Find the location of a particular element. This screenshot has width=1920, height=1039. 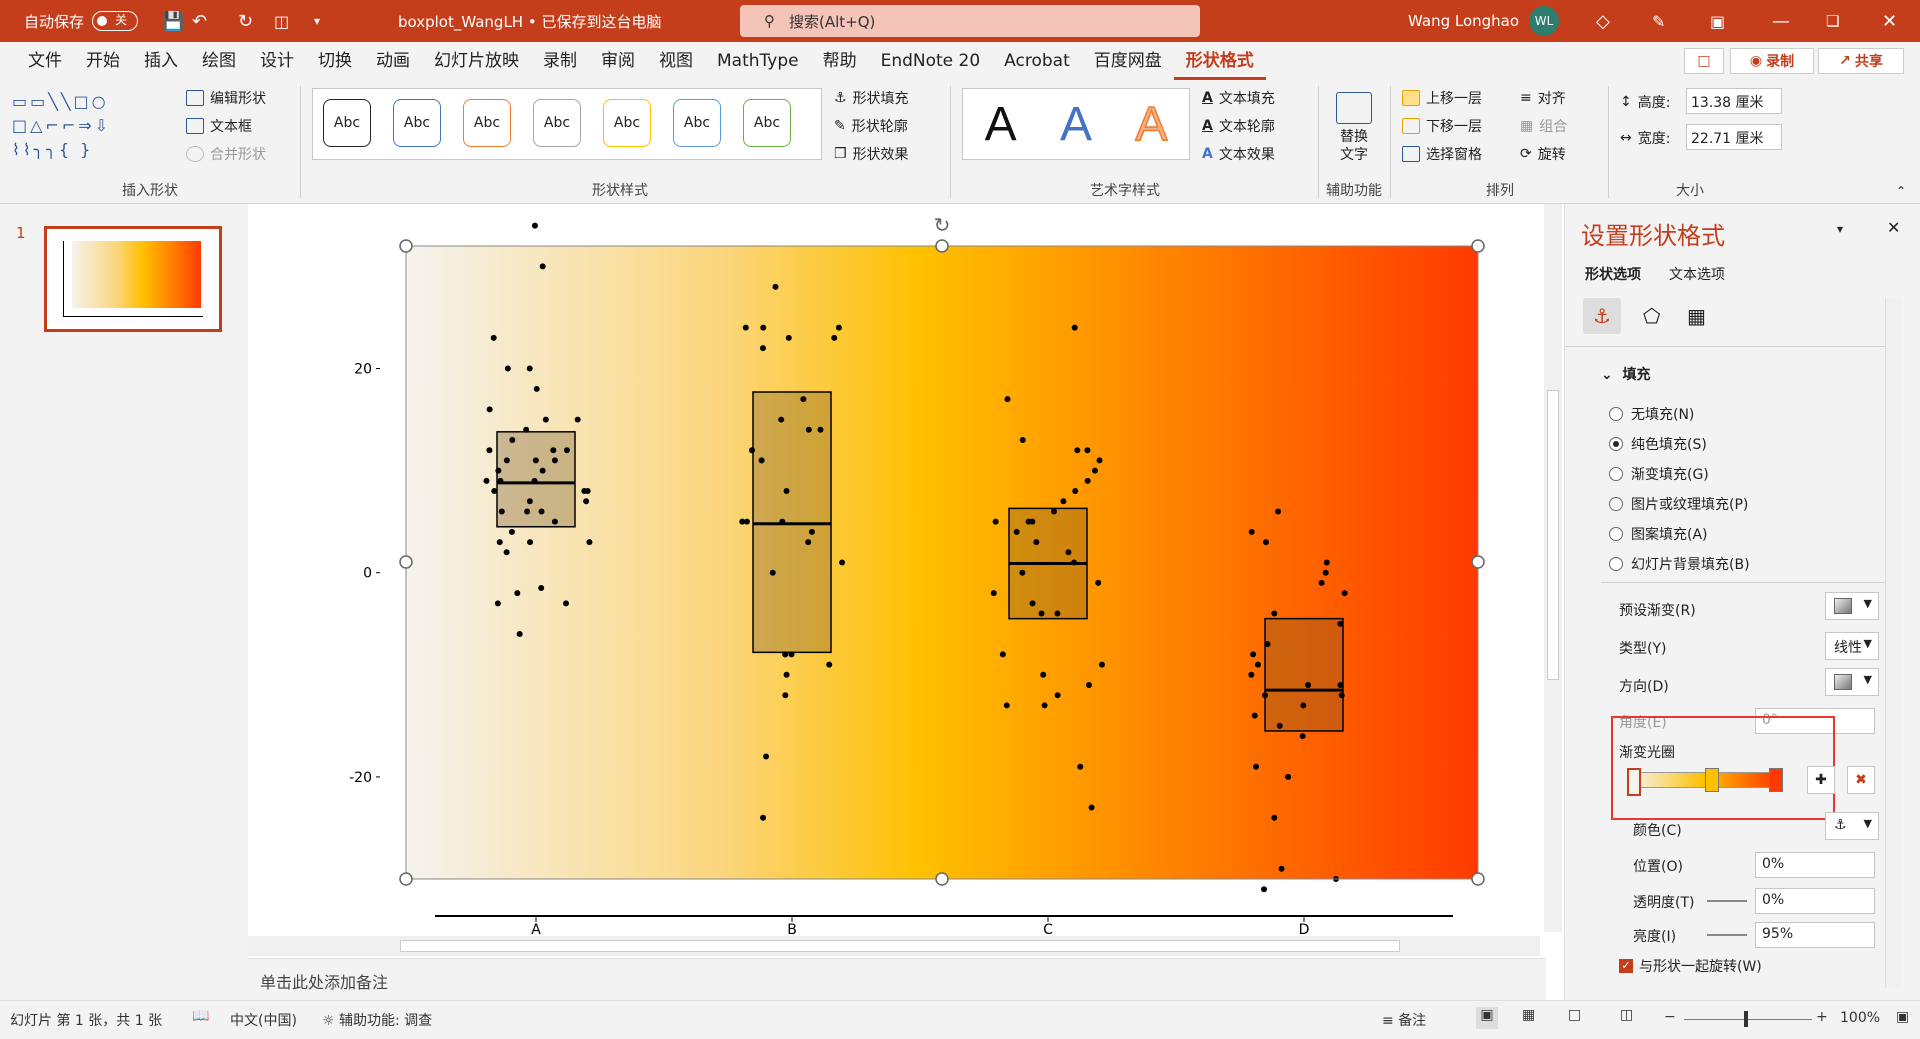

vertical-scrollbar is located at coordinates (1553, 568).